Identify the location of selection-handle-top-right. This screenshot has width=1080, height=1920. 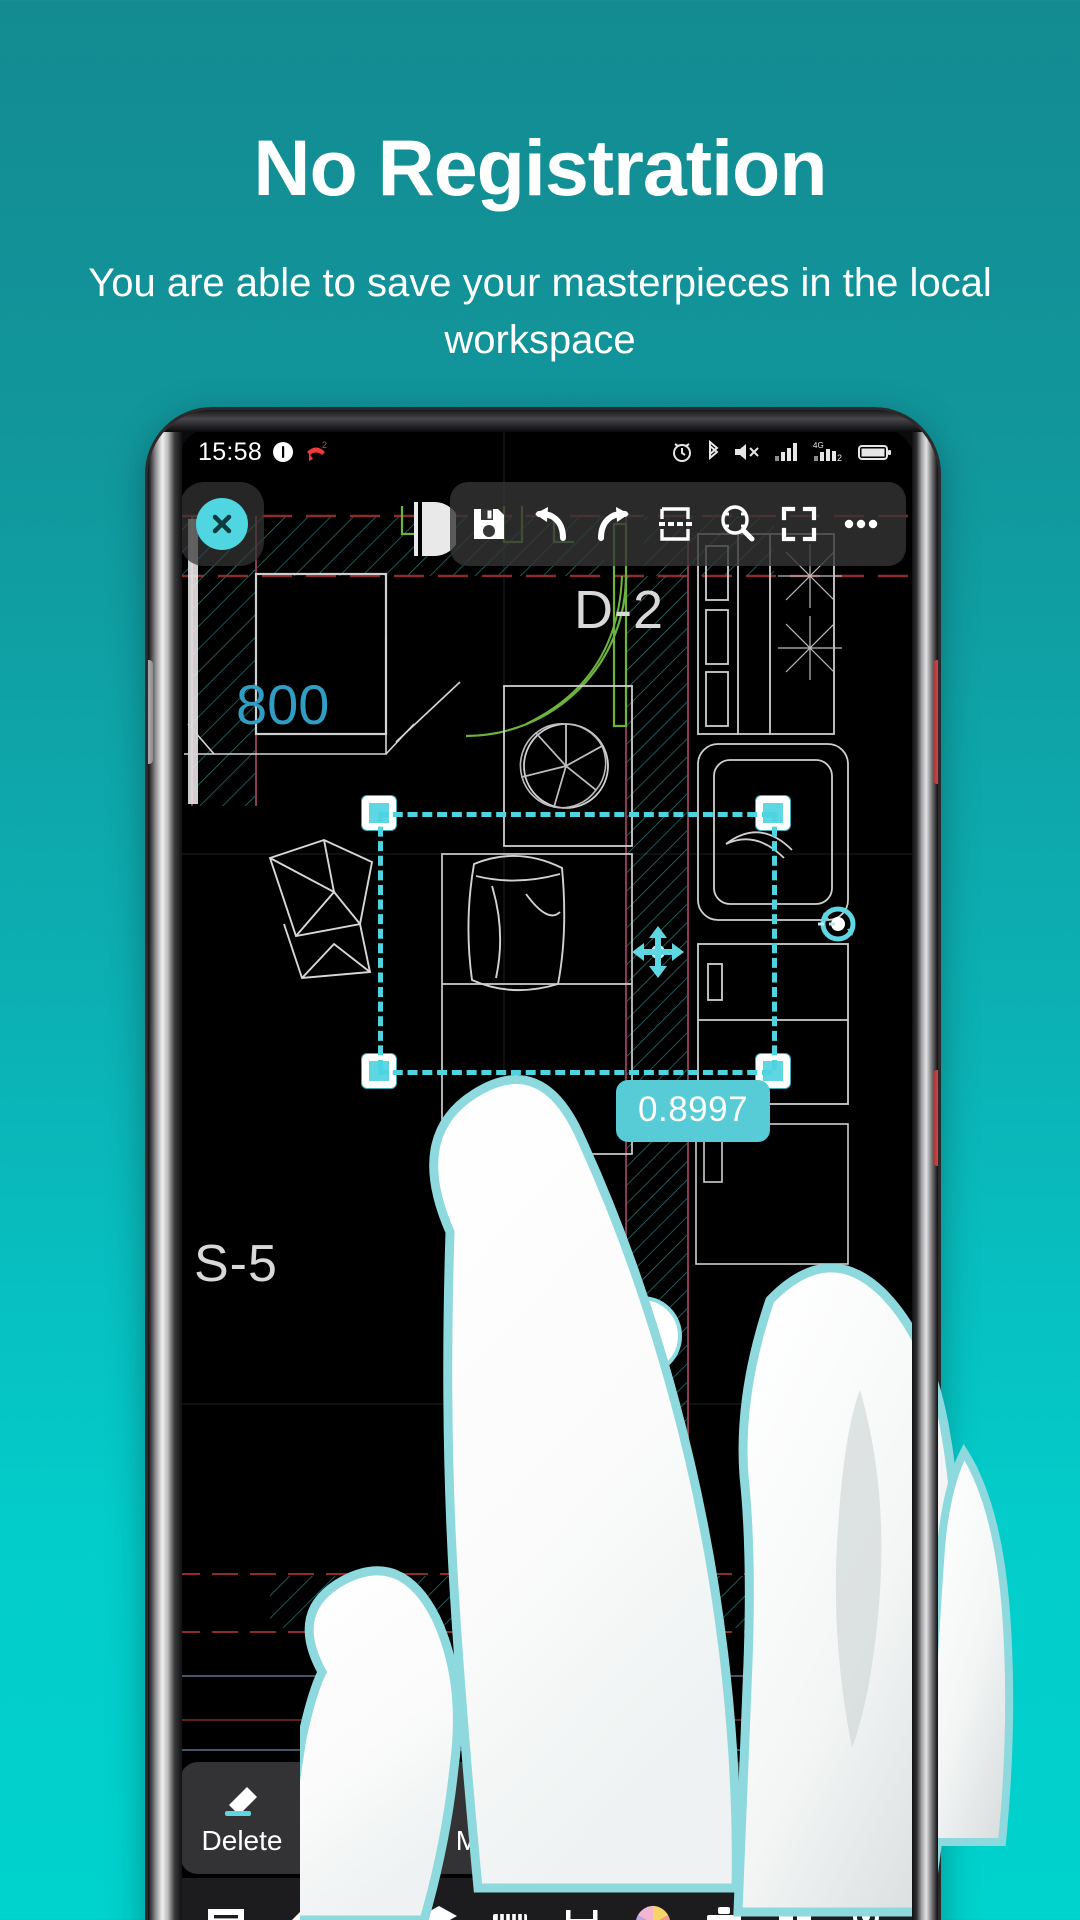
(773, 813).